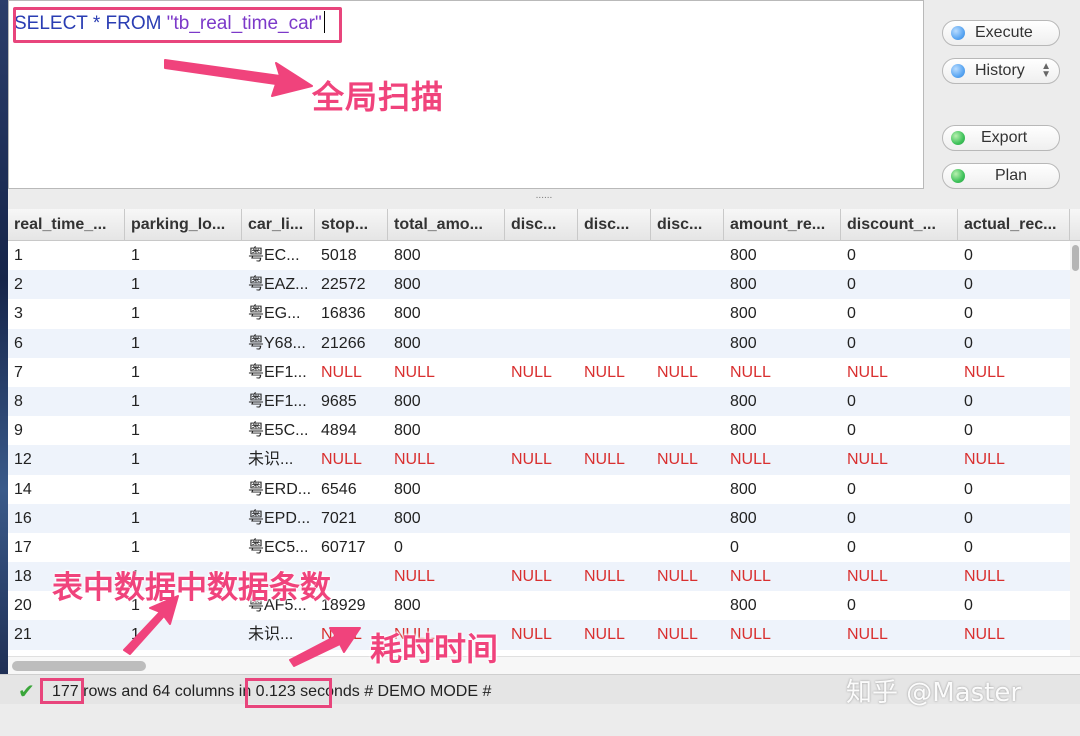 This screenshot has width=1080, height=736. Describe the element at coordinates (539, 518) in the screenshot. I see `table-row: 16 1 粤EPD... 7021 800 800 0 0` at that location.